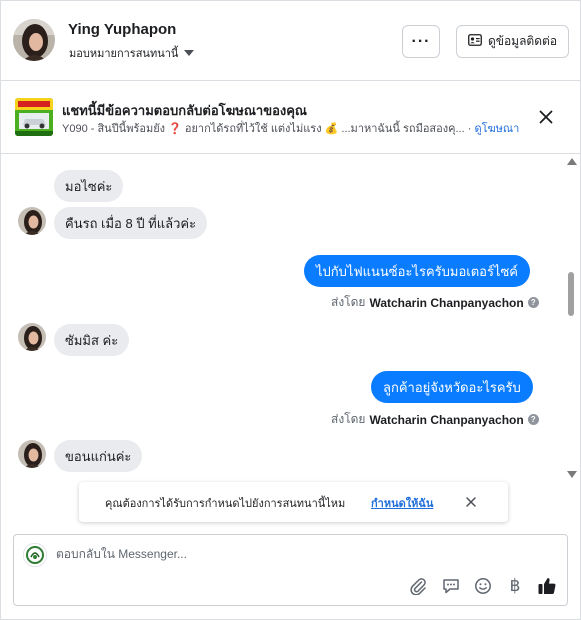 This screenshot has width=581, height=620. I want to click on incoming-message: มอไซค่ะ, so click(89, 186).